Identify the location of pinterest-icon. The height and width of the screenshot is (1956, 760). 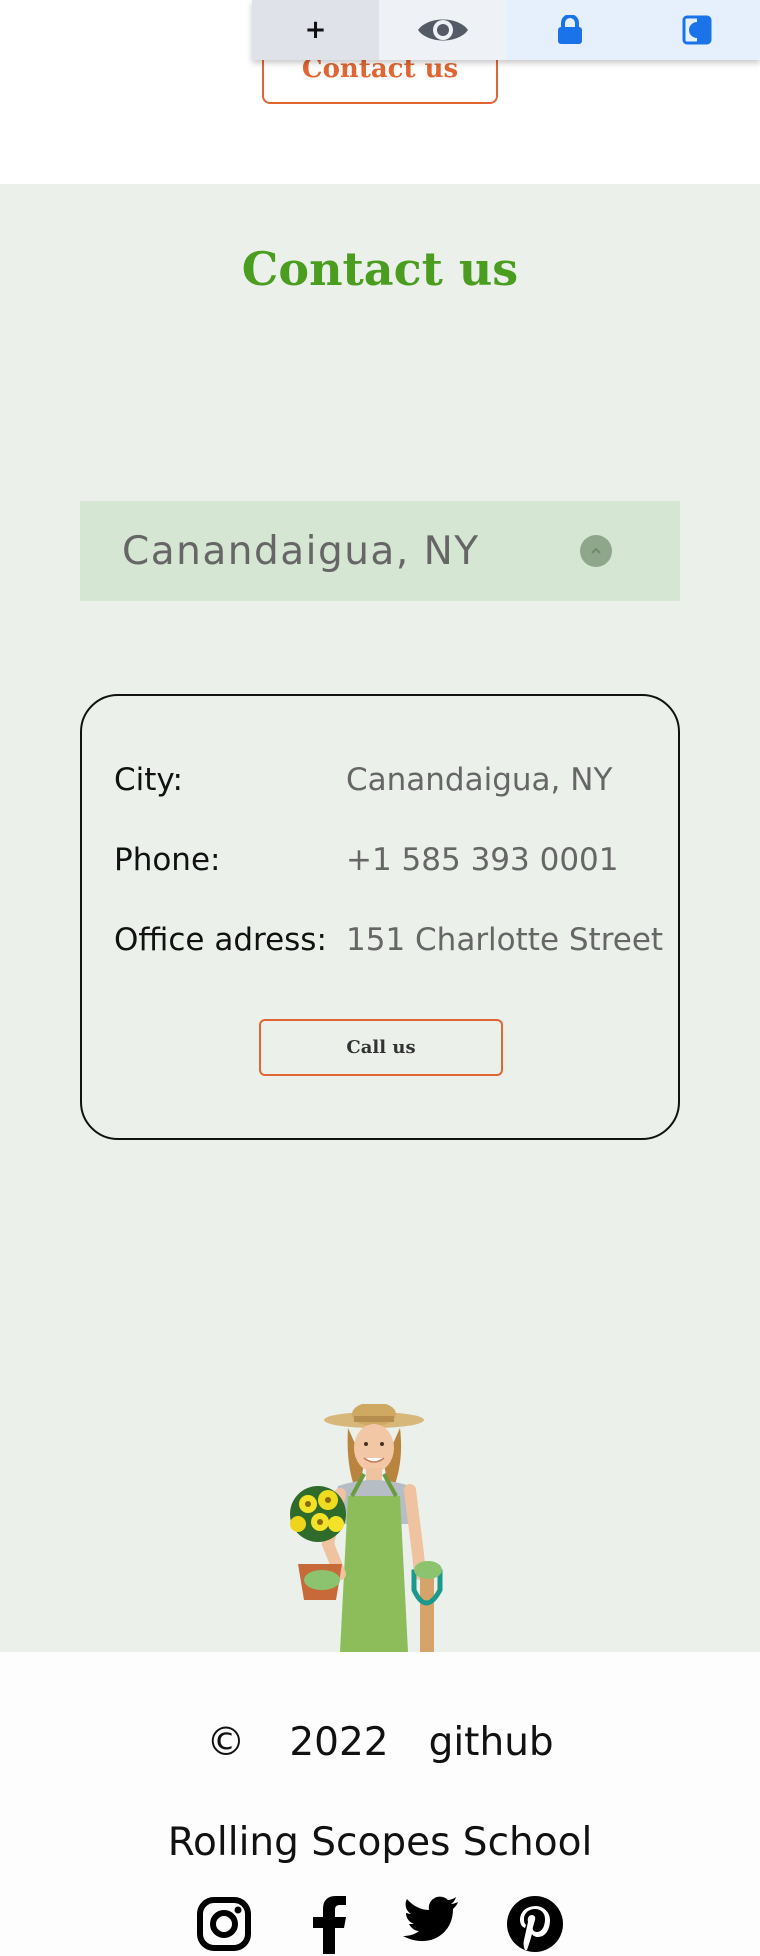
(535, 1924).